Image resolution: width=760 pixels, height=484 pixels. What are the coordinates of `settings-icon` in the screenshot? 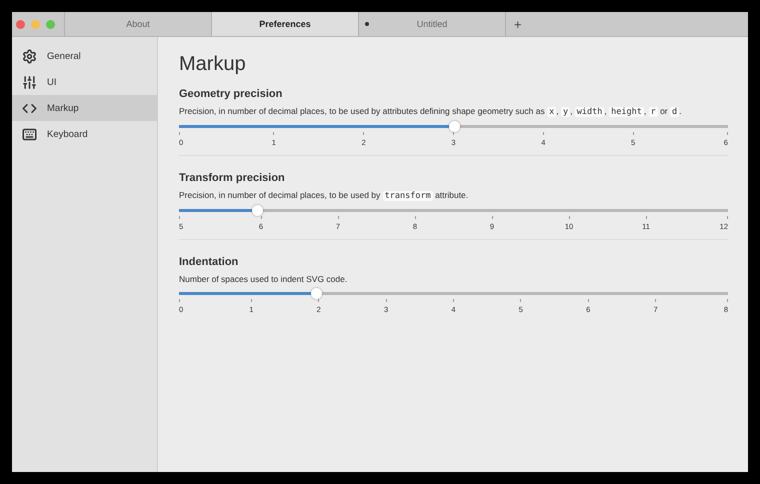 It's located at (29, 56).